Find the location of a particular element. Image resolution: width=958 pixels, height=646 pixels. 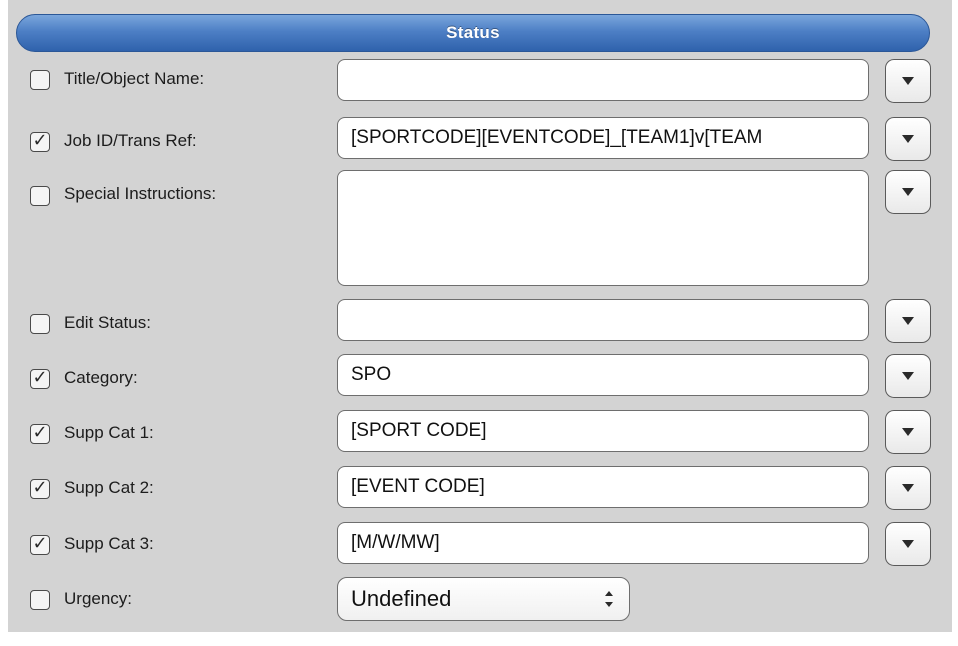

title-object-name-field is located at coordinates (603, 80).